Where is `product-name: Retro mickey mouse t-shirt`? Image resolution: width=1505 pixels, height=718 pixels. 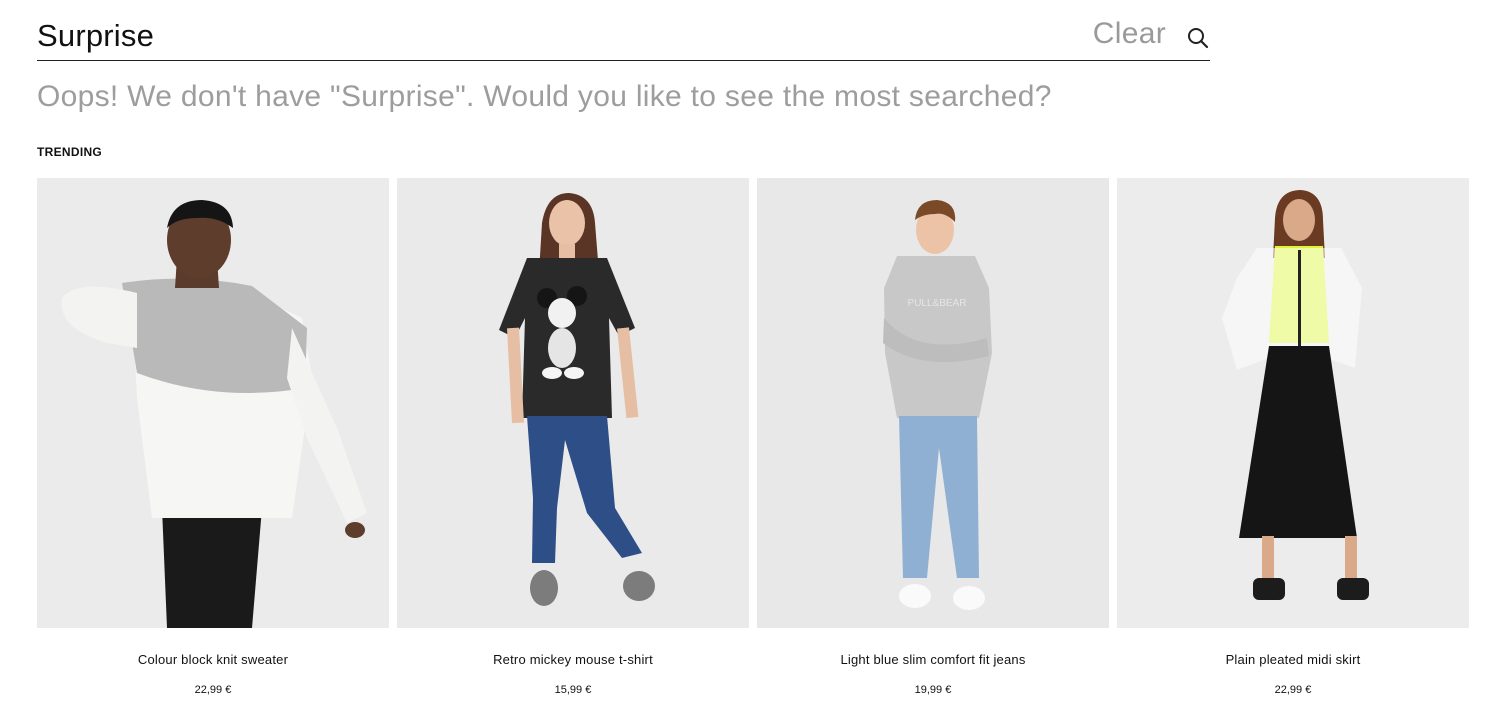
product-name: Retro mickey mouse t-shirt is located at coordinates (573, 659).